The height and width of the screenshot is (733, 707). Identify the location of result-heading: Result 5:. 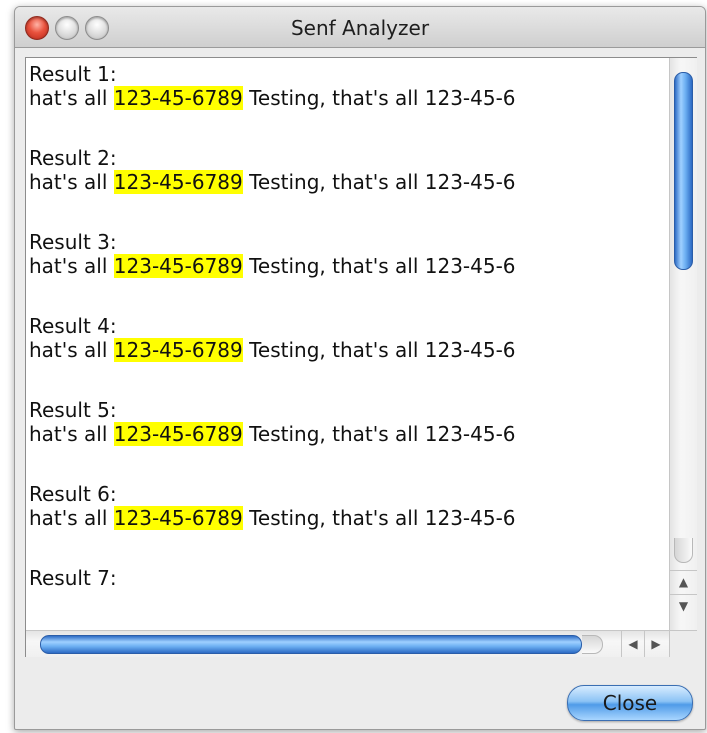
(73, 410).